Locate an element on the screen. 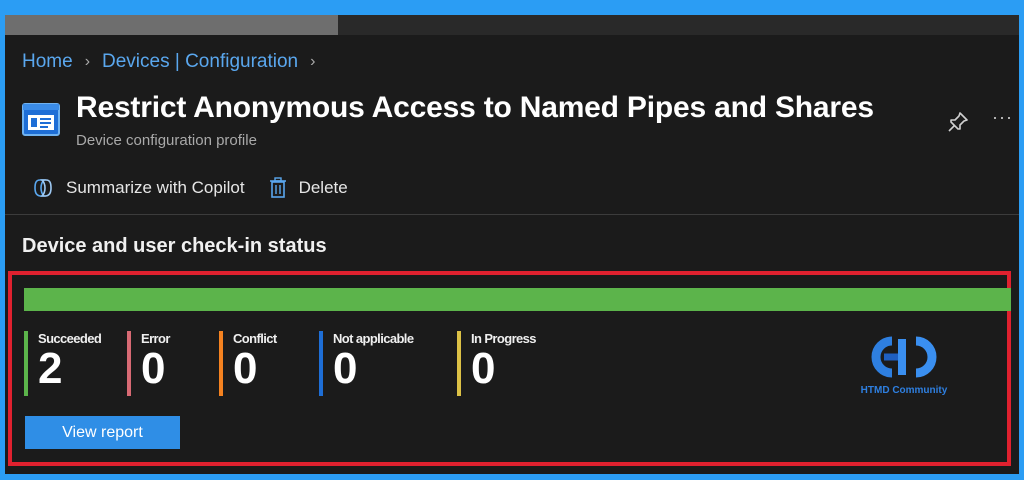 This screenshot has width=1024, height=480. stat-in-progress-value: 0 is located at coordinates (483, 368).